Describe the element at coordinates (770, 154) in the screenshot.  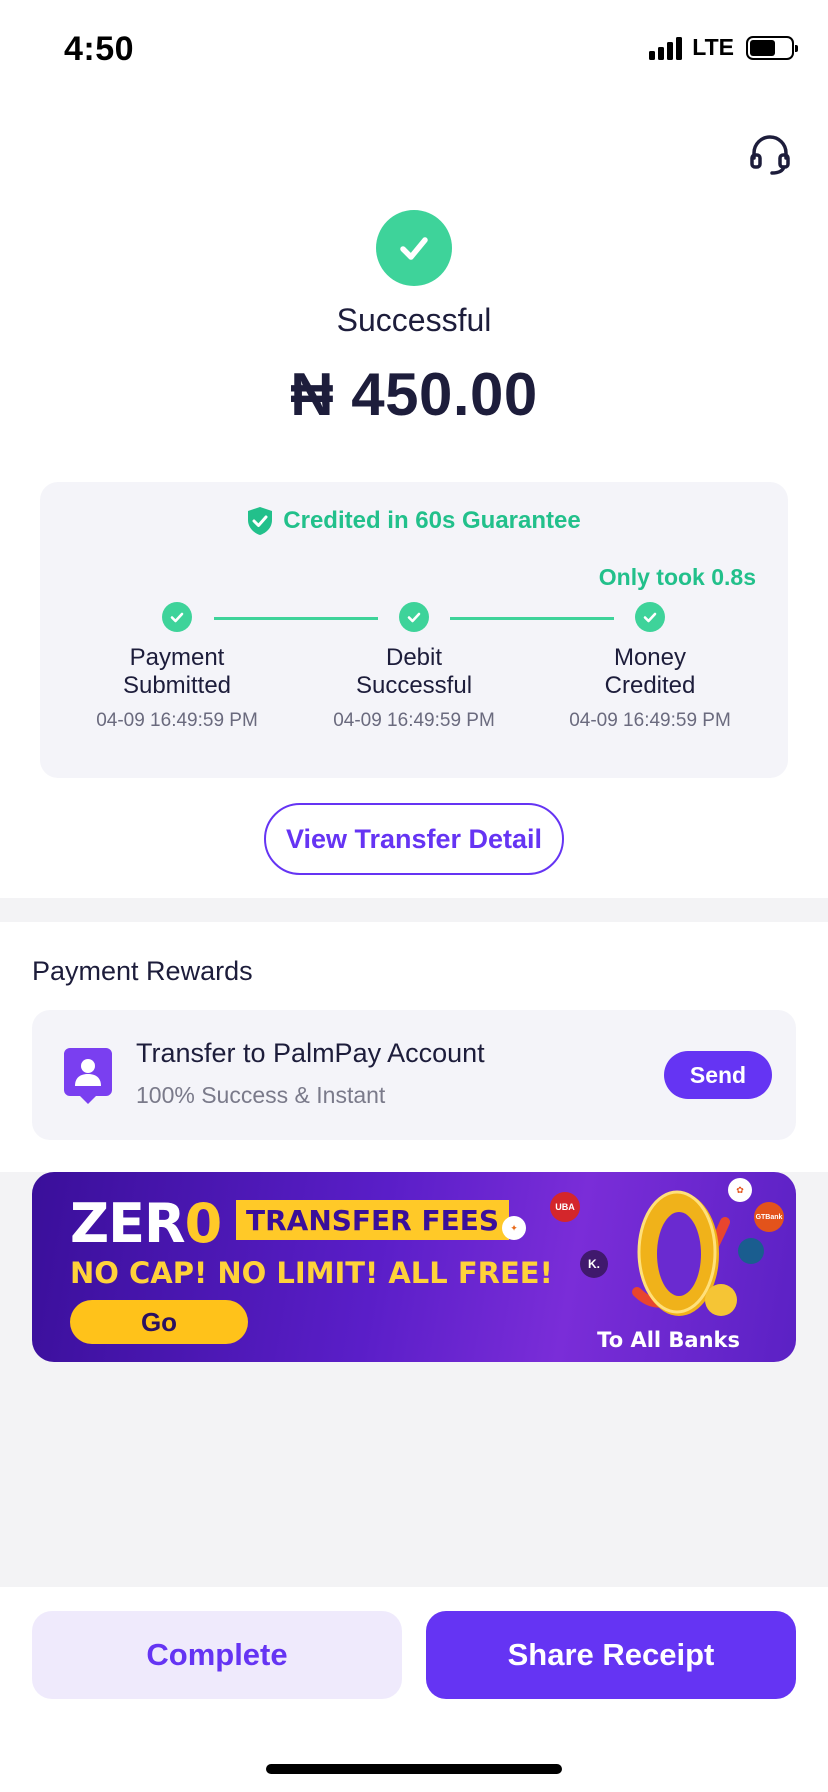
I see `headset-support-icon` at that location.